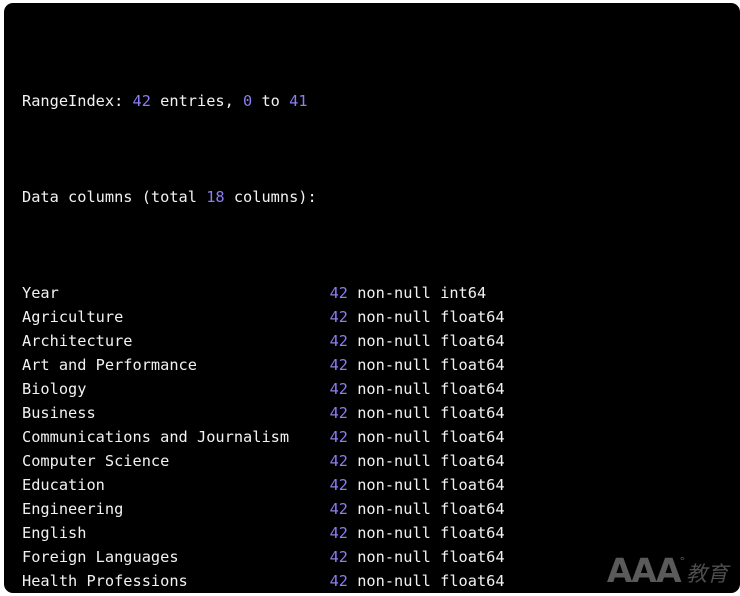 The height and width of the screenshot is (596, 740). What do you see at coordinates (156, 437) in the screenshot?
I see `column-name: Communications and Journalism` at bounding box center [156, 437].